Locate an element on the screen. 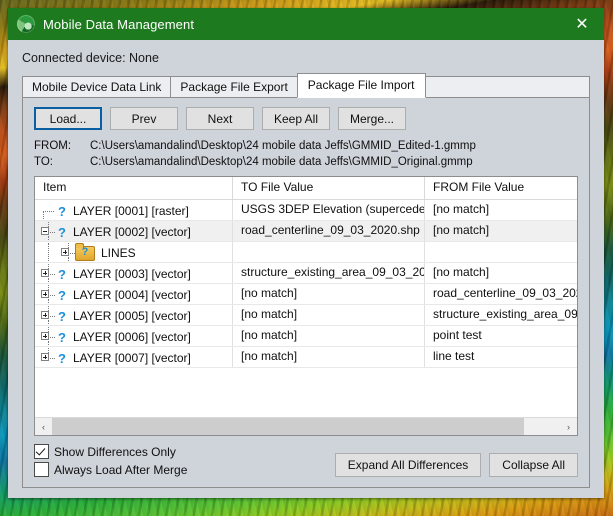  cell-item: ? LAYER [0003] [vector] is located at coordinates (134, 273).